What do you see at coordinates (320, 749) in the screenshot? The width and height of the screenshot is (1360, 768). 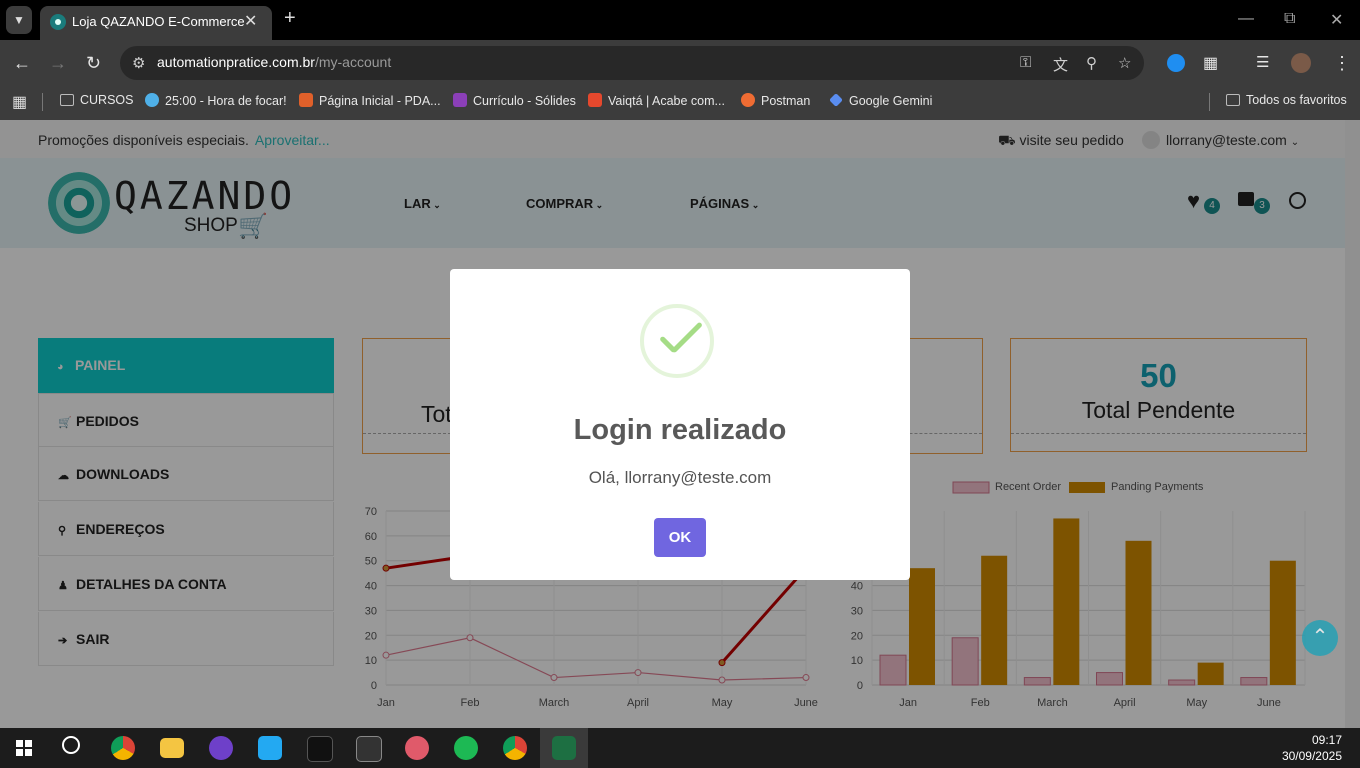 I see `qazando-app-icon` at bounding box center [320, 749].